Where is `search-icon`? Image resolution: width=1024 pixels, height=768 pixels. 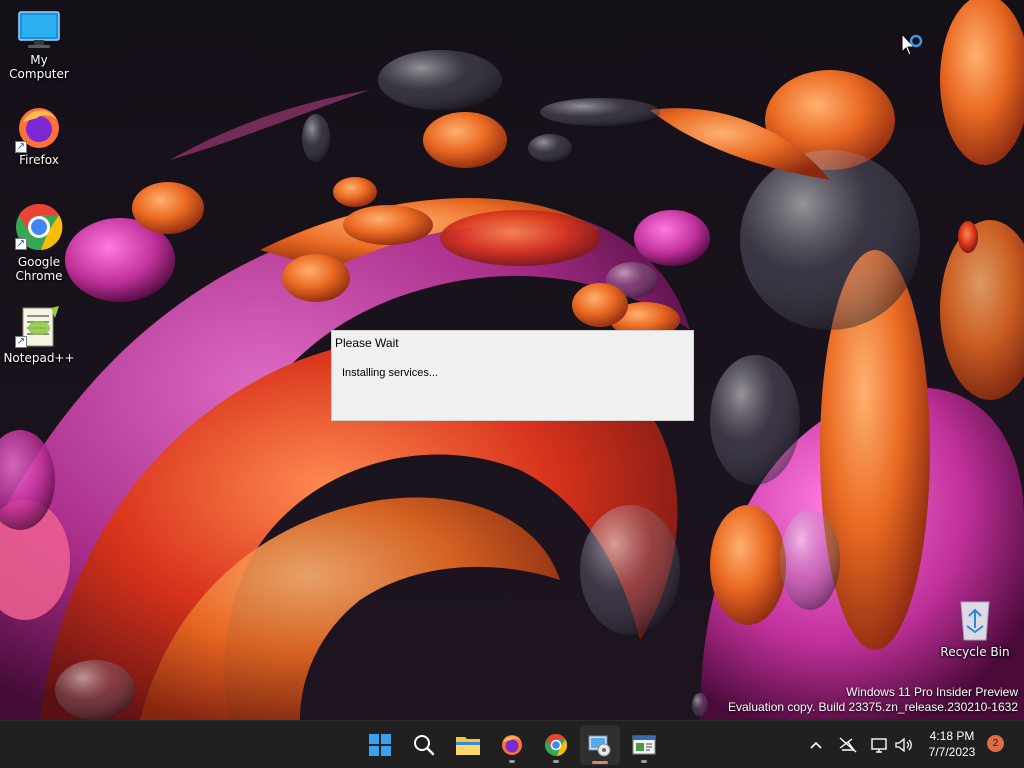 search-icon is located at coordinates (424, 745).